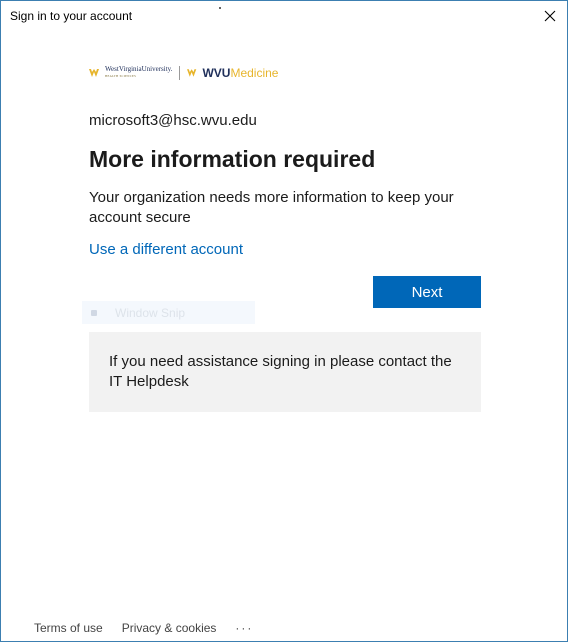 This screenshot has height=642, width=568. What do you see at coordinates (94, 312) in the screenshot?
I see `snip-icon` at bounding box center [94, 312].